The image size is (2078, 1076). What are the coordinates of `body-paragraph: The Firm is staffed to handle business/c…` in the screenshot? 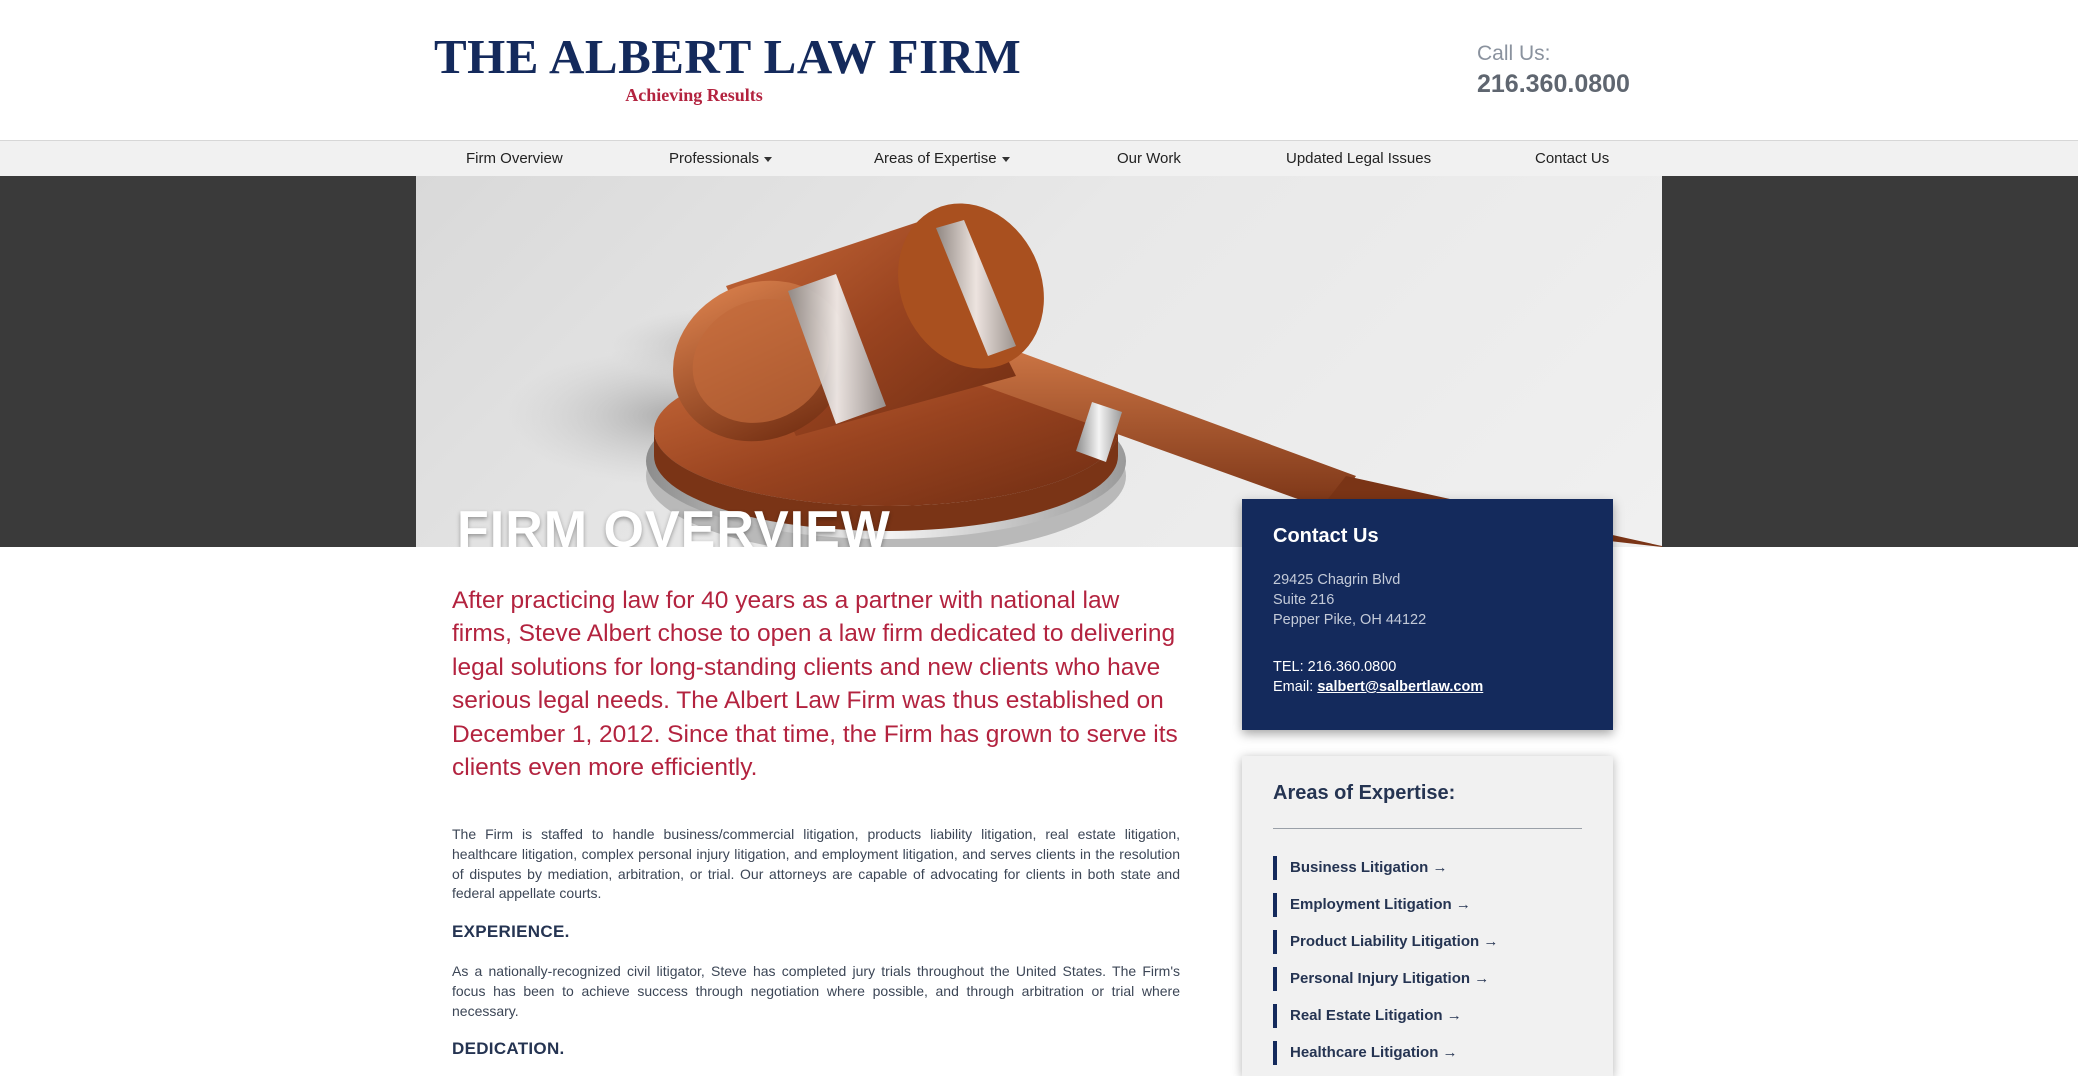 It's located at (816, 864).